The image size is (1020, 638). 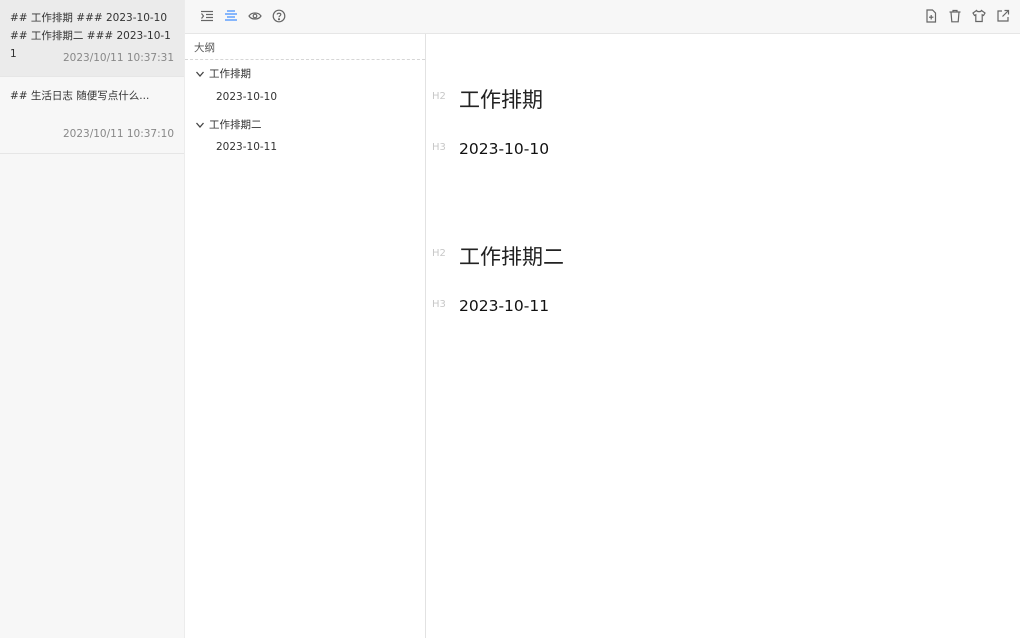 What do you see at coordinates (235, 124) in the screenshot?
I see `outline-item-h2: 工作排期二` at bounding box center [235, 124].